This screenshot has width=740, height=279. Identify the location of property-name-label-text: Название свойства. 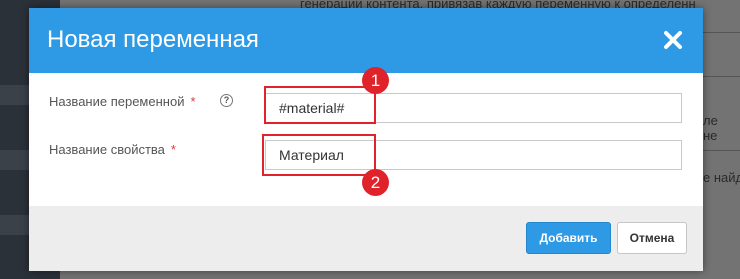
(107, 149).